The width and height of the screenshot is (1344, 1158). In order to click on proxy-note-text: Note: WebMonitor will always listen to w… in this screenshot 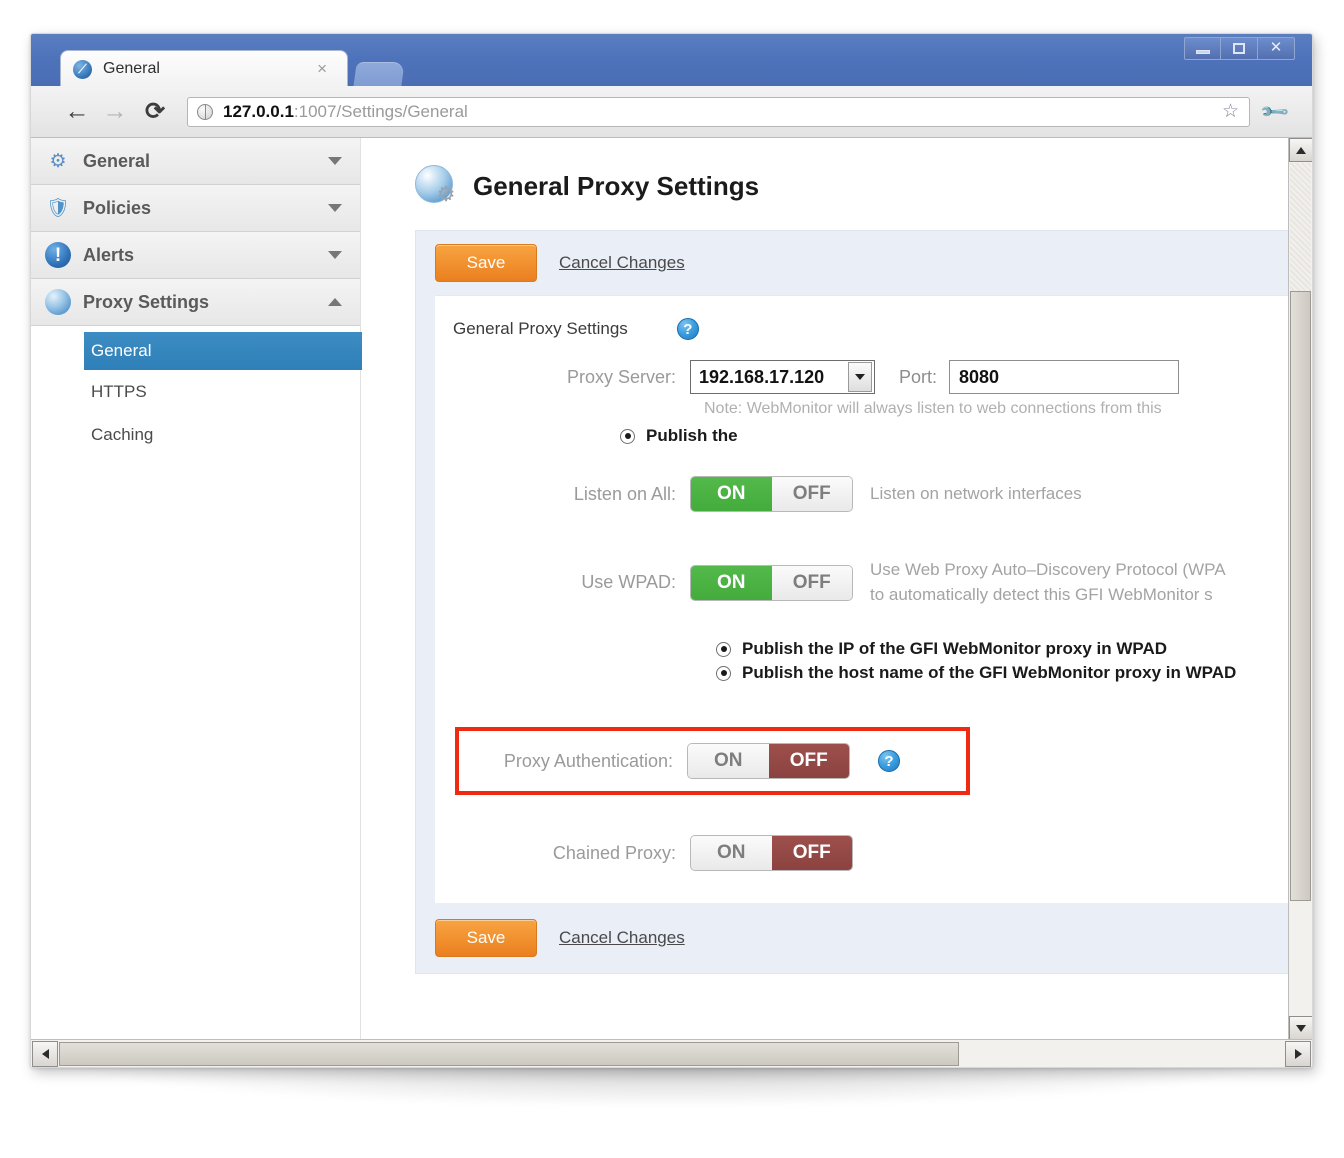, I will do `click(933, 408)`.